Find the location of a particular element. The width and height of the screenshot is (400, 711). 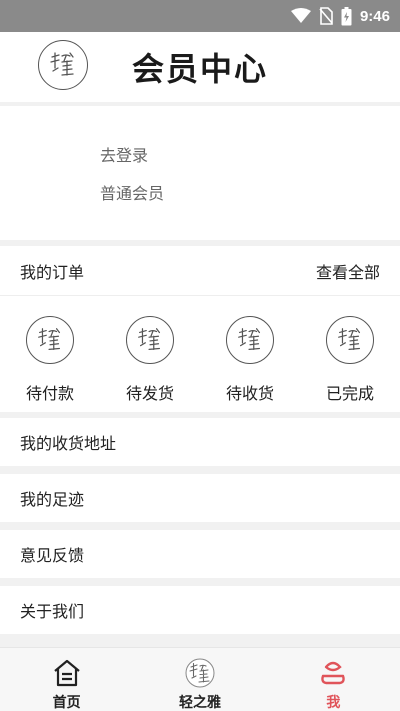

order-status-label: 待付款 is located at coordinates (49, 393).